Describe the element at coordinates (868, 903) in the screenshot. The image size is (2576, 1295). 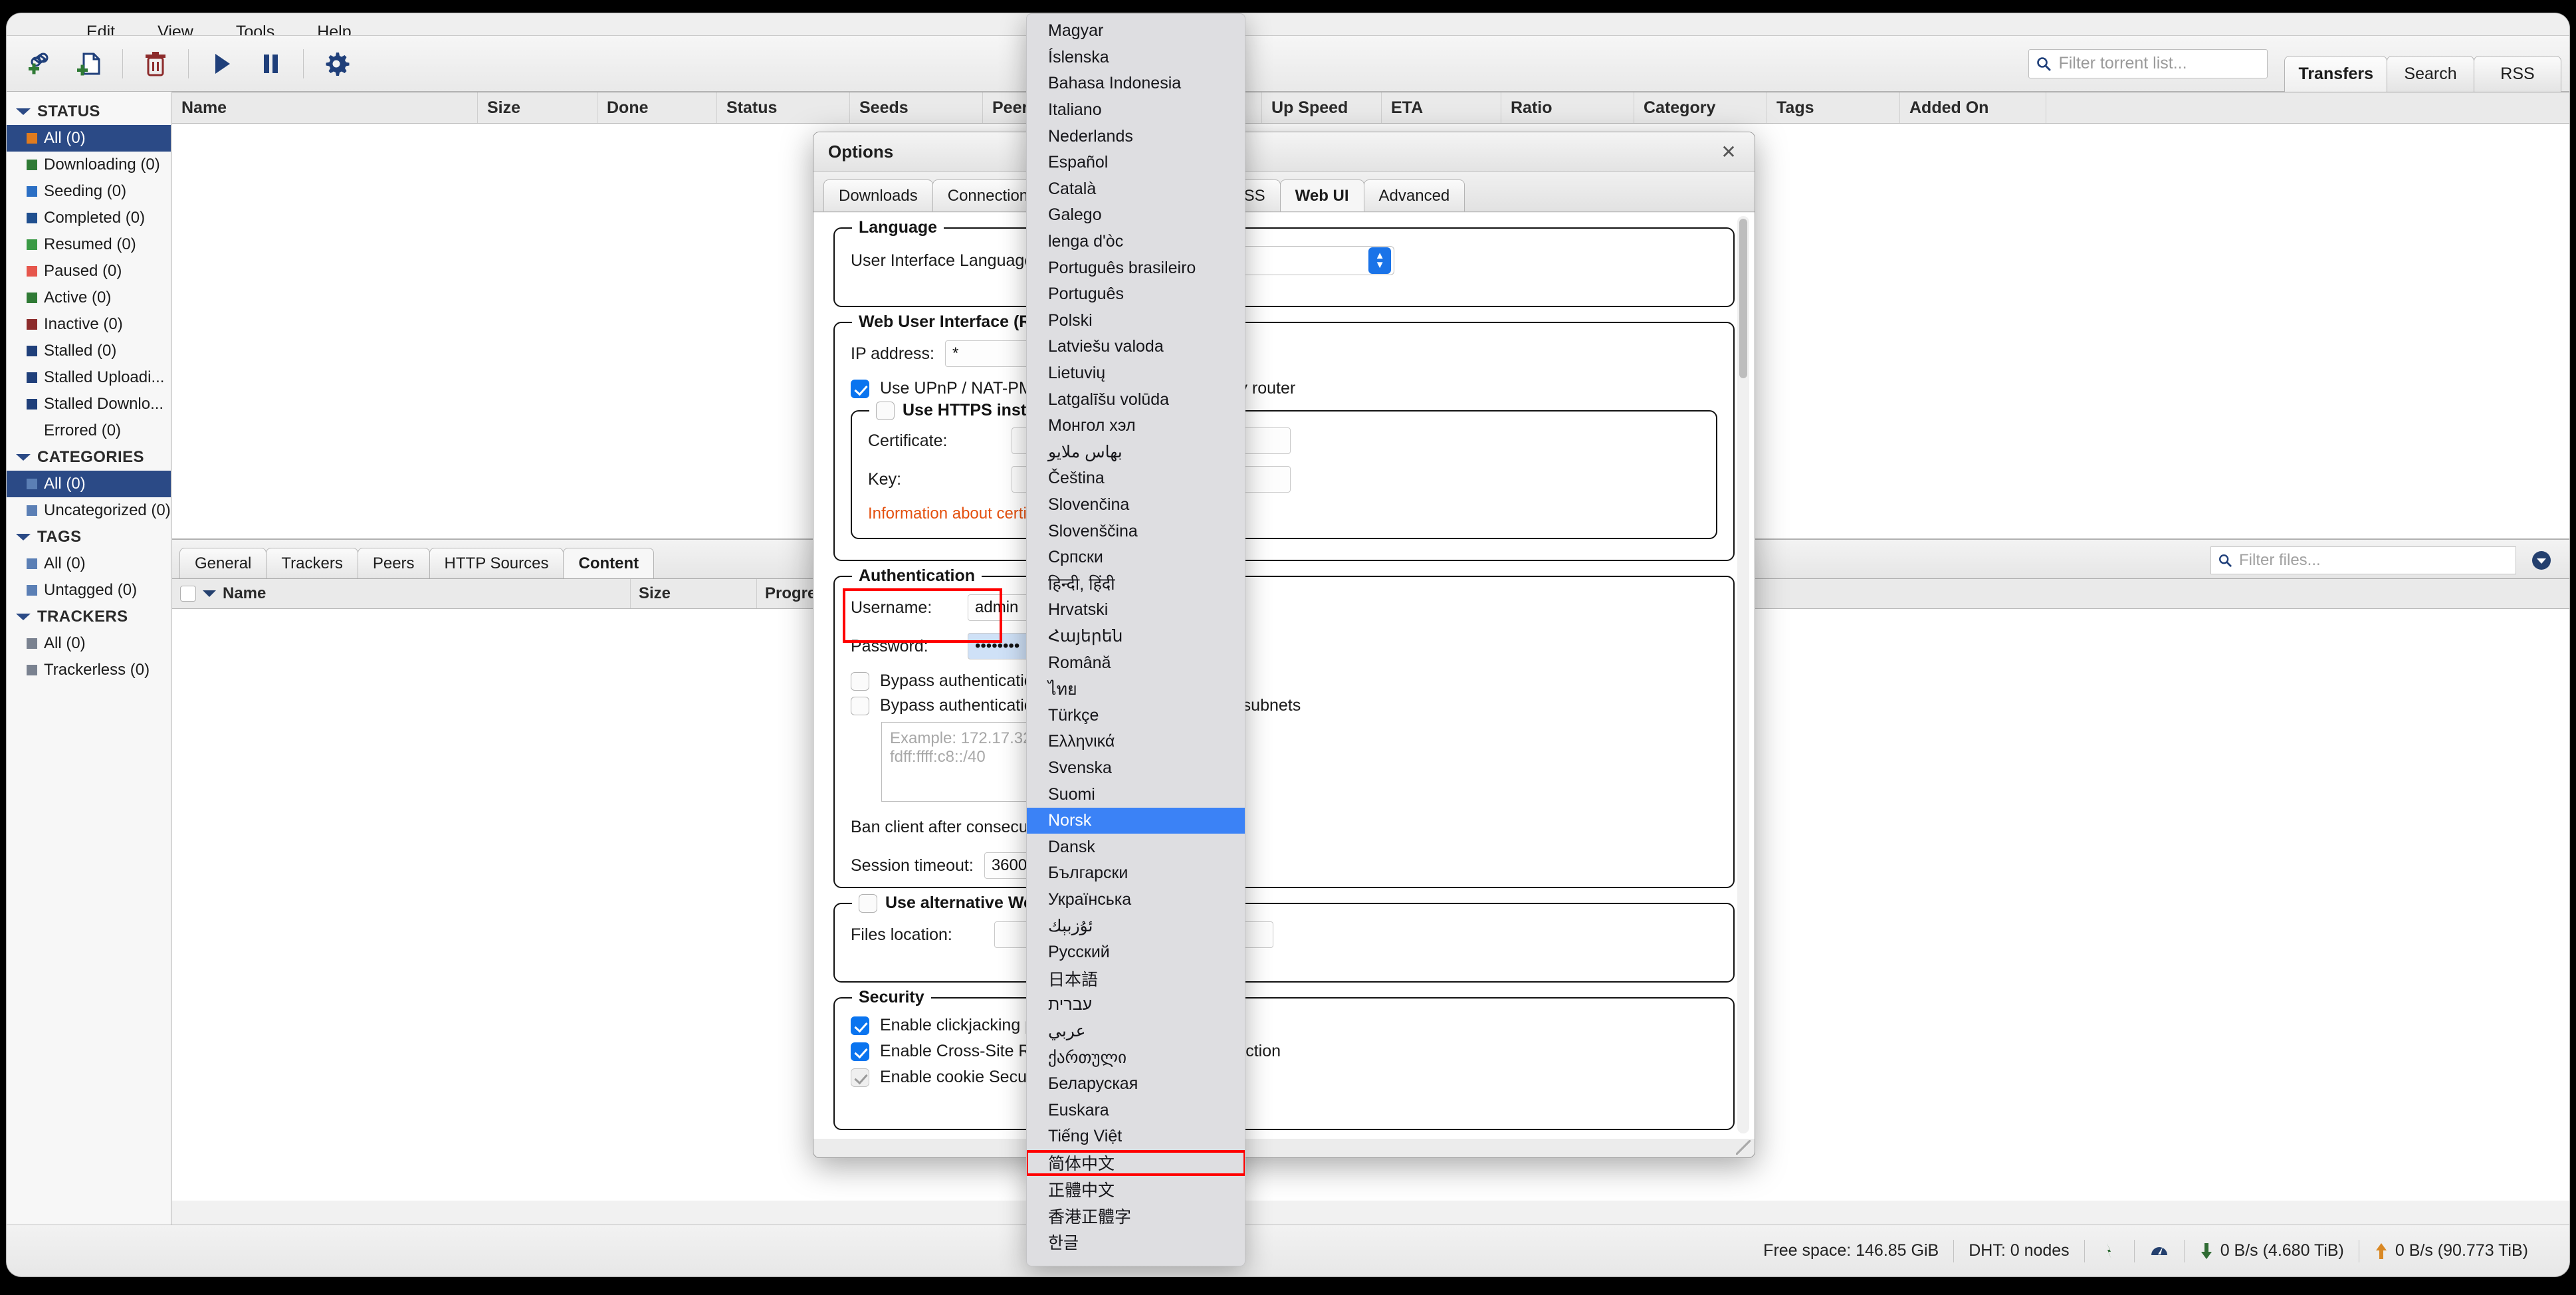
I see `alternative-webui-checkbox` at that location.